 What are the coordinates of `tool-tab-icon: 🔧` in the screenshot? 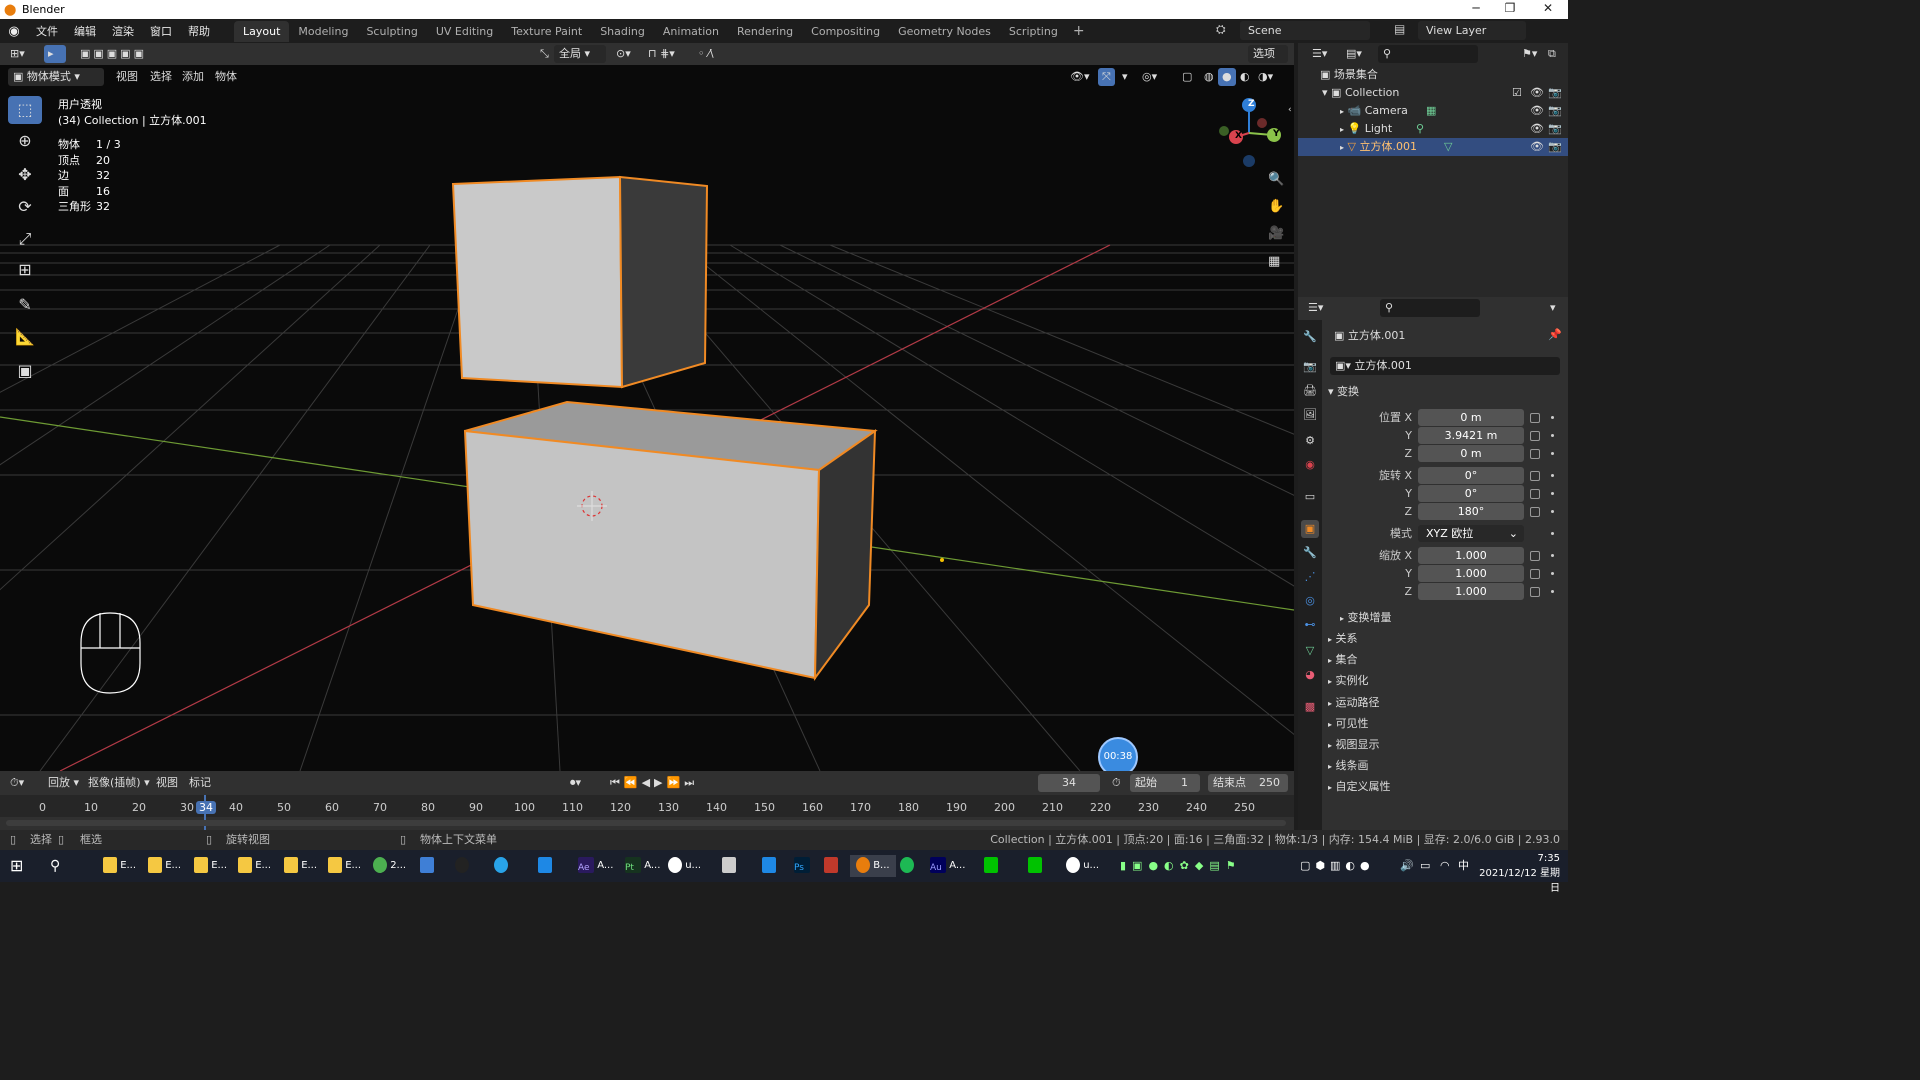 It's located at (1310, 337).